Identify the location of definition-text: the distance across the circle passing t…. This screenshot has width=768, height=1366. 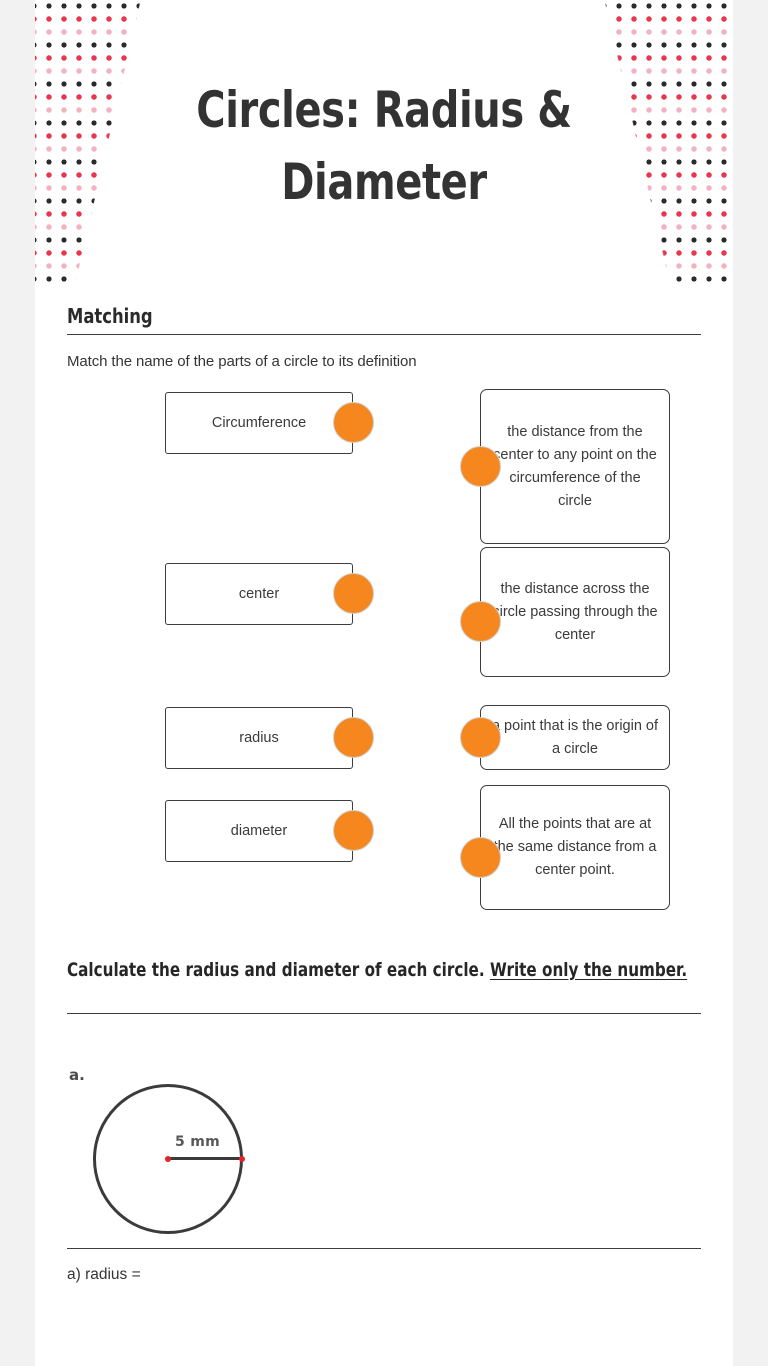
(575, 611).